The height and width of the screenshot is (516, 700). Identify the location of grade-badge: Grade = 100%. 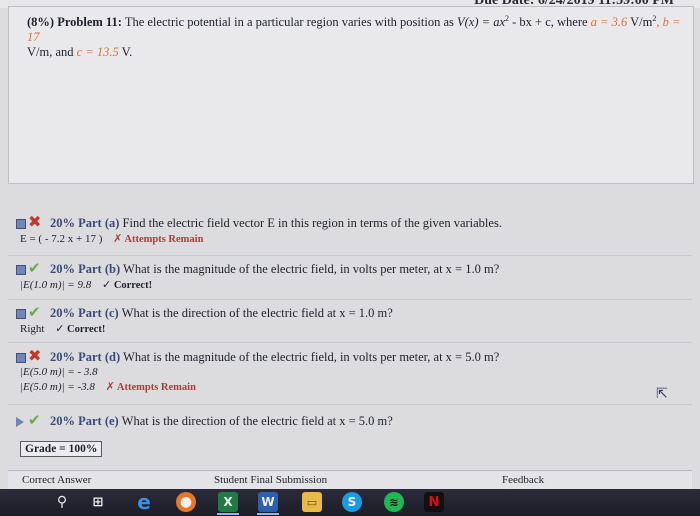
(61, 449).